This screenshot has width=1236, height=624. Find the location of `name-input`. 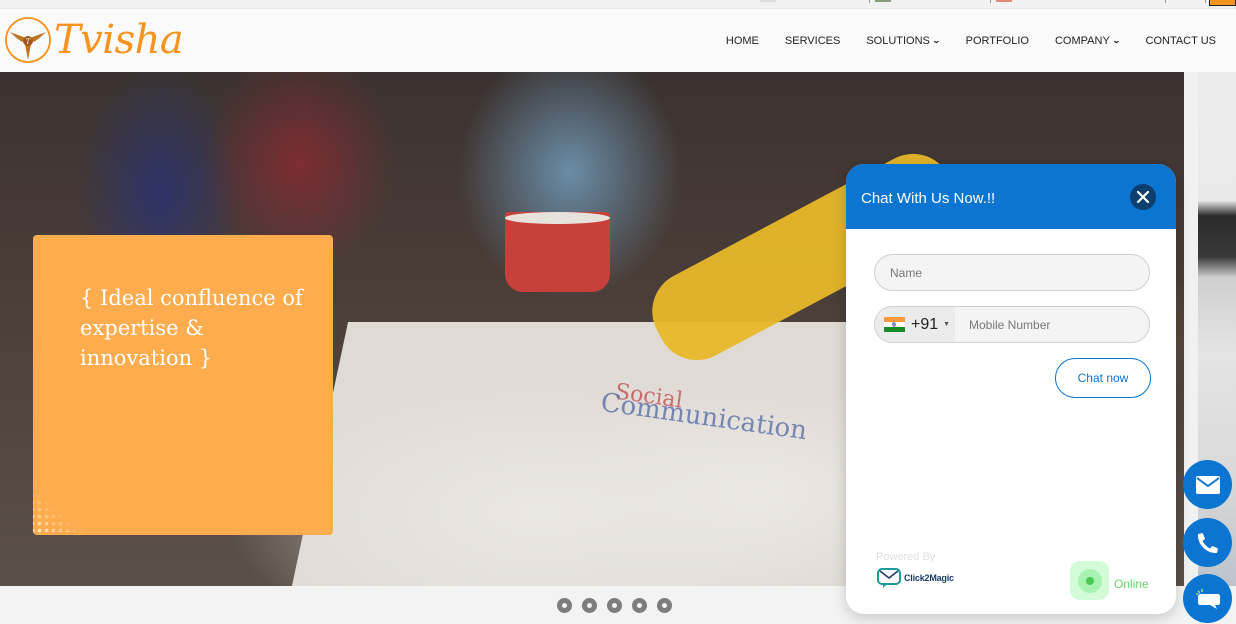

name-input is located at coordinates (1012, 272).